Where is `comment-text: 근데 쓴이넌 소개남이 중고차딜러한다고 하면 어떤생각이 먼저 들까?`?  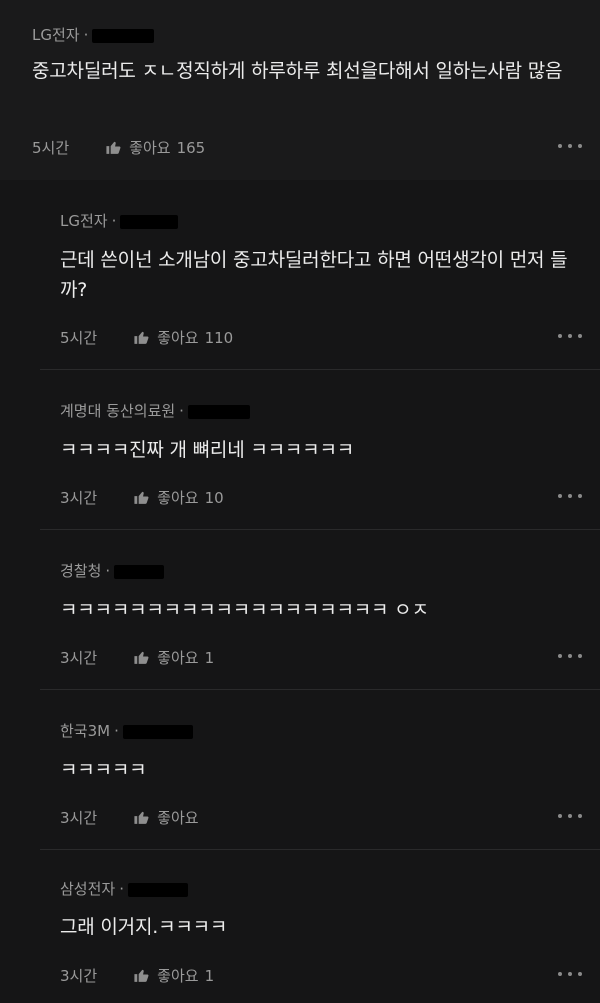
comment-text: 근데 쓴이넌 소개남이 중고차딜러한다고 하면 어떤생각이 먼저 들까? is located at coordinates (314, 275).